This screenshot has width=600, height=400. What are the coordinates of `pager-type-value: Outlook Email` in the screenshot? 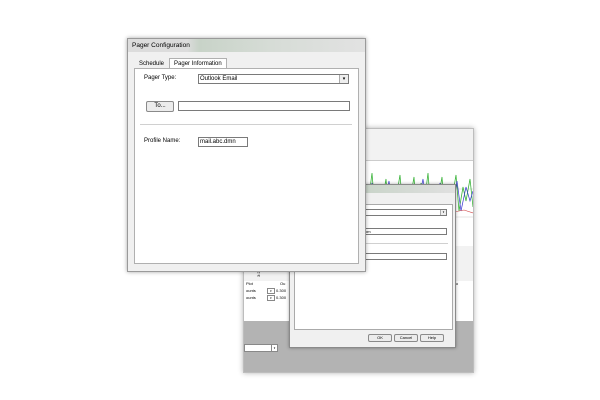 It's located at (219, 79).